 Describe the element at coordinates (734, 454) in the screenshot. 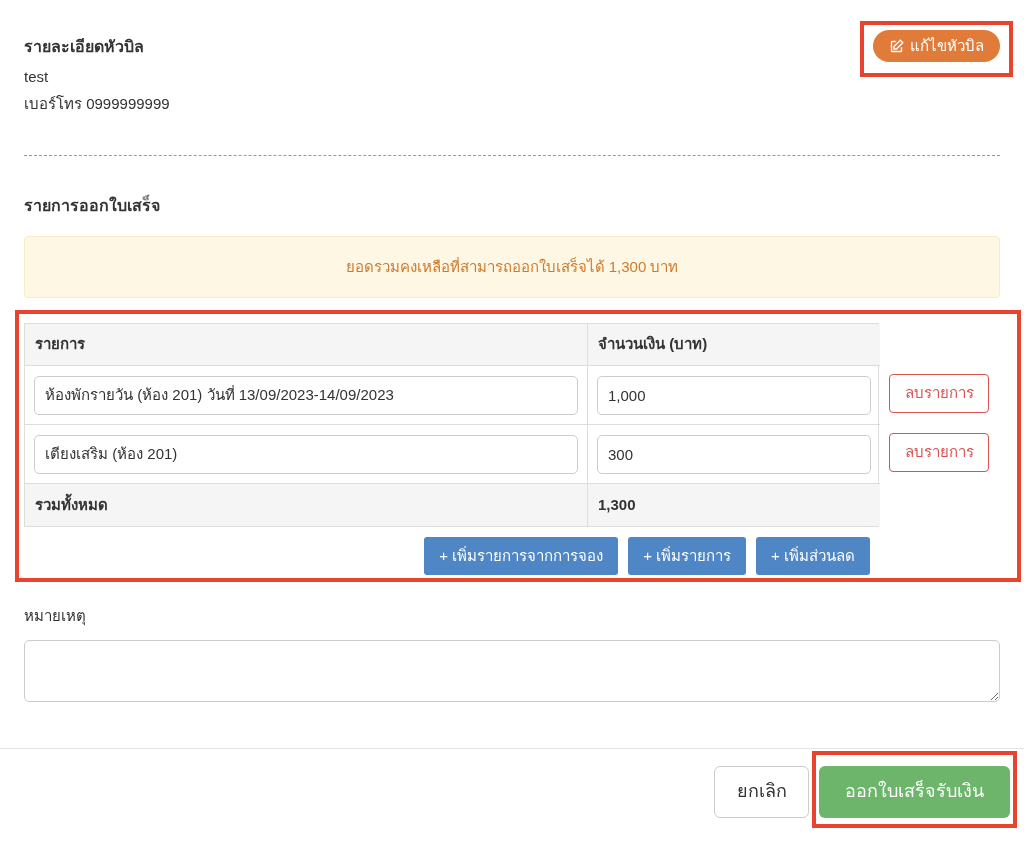

I see `amount-field: 300` at that location.